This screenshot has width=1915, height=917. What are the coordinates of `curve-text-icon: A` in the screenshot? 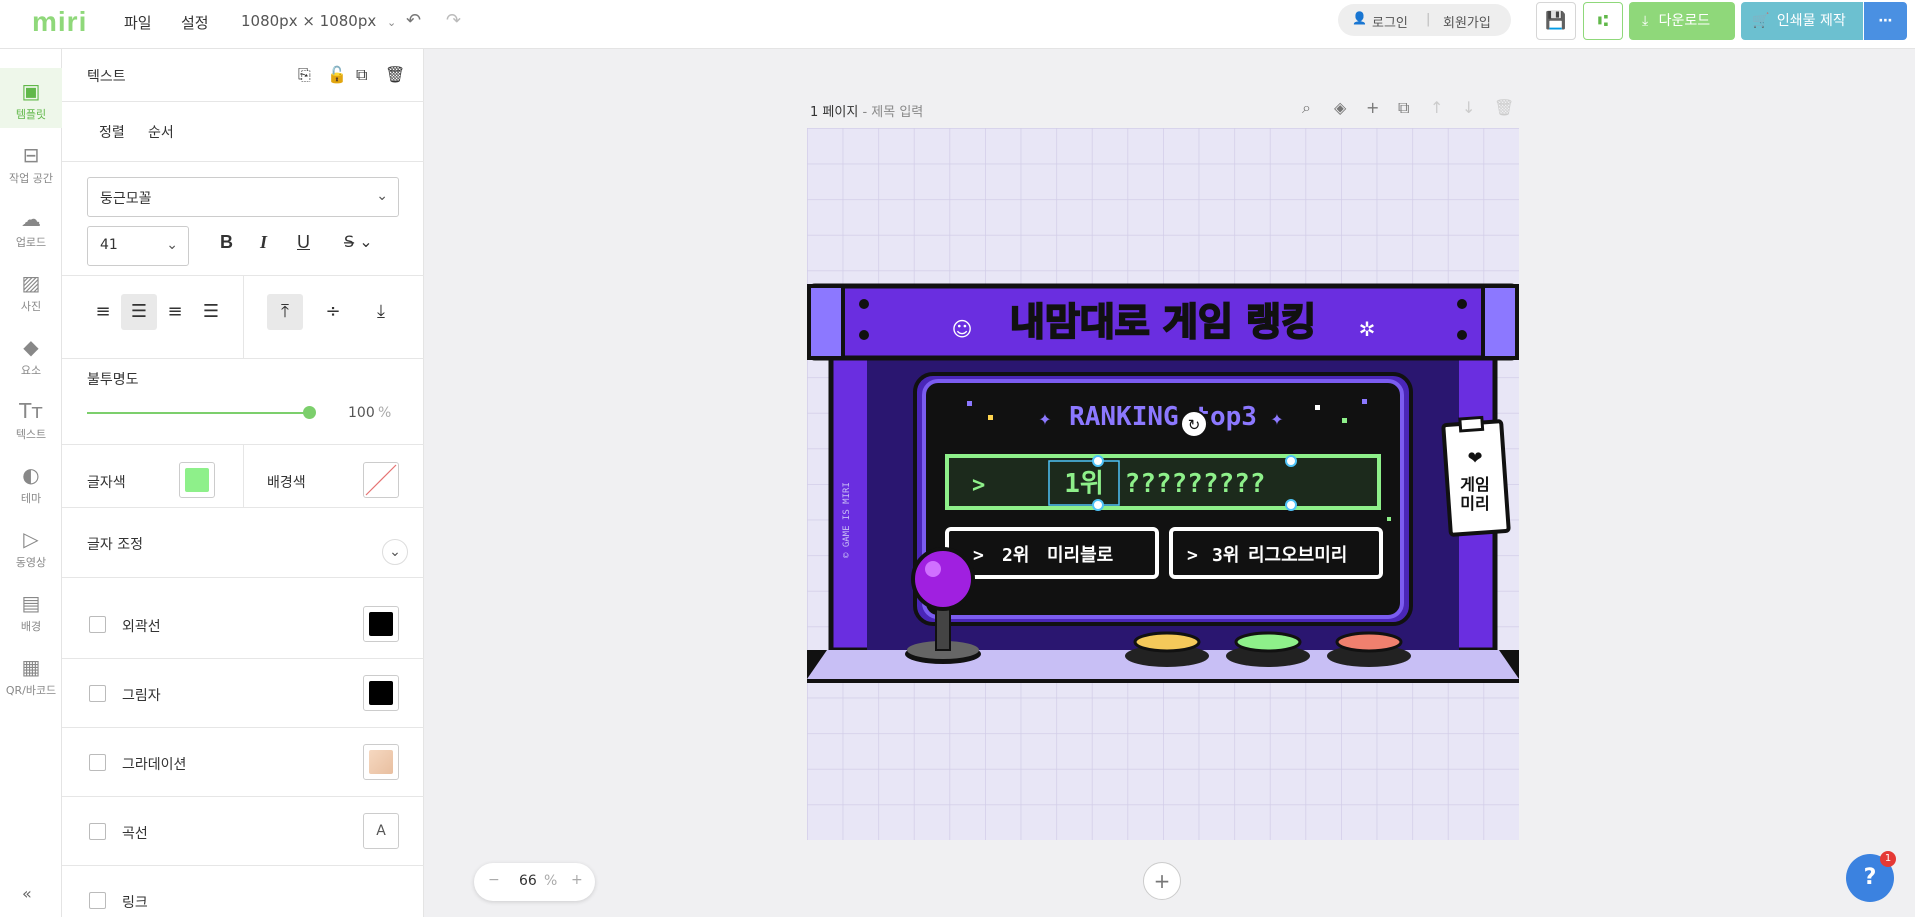 It's located at (381, 831).